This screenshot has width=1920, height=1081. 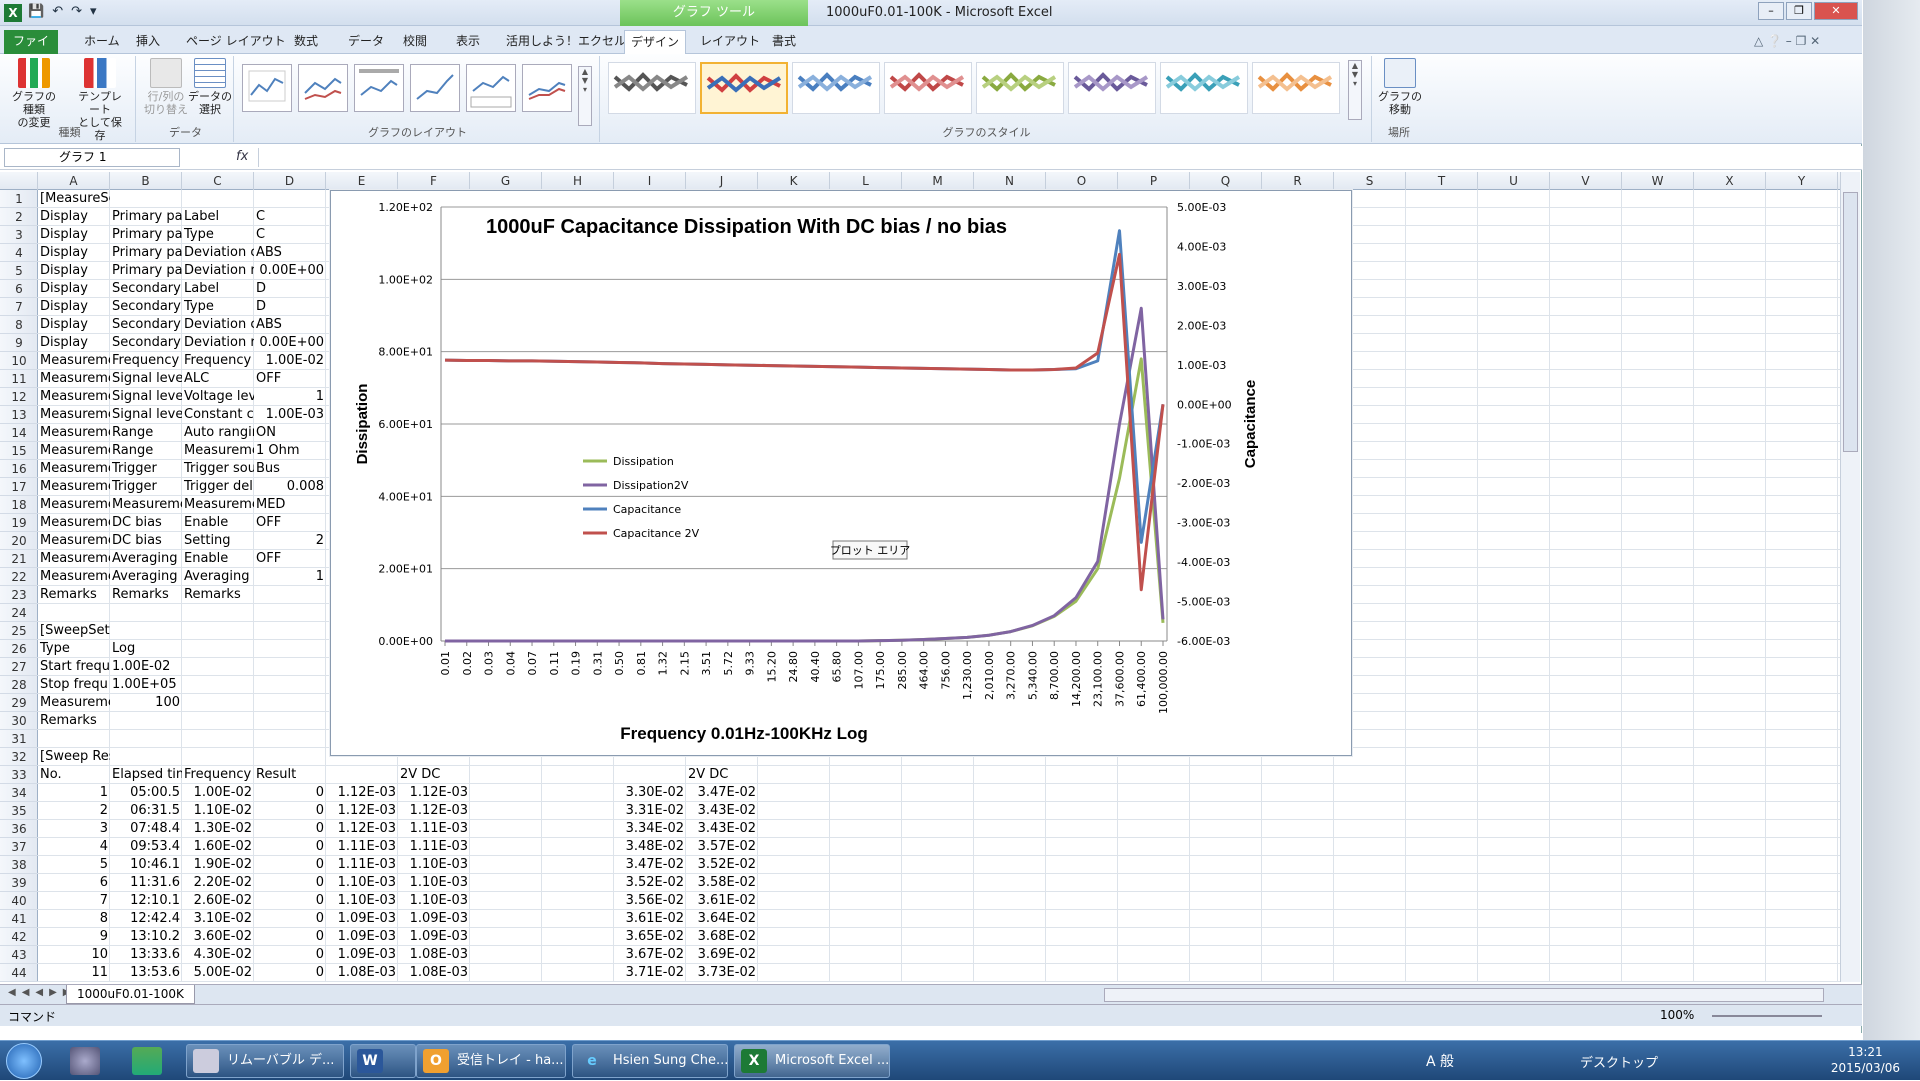 What do you see at coordinates (19, 577) in the screenshot?
I see `row-header-22: 22` at bounding box center [19, 577].